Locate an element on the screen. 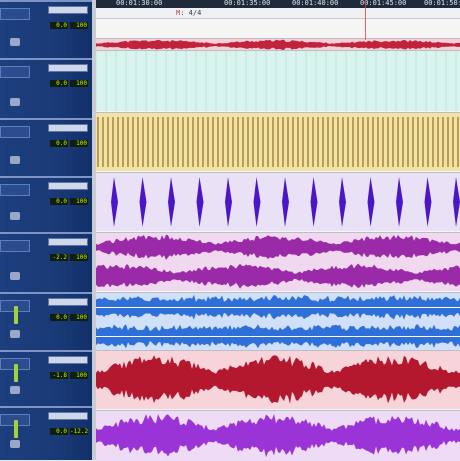 The height and width of the screenshot is (461, 460). volume-readout: -2.2 is located at coordinates (59, 257).